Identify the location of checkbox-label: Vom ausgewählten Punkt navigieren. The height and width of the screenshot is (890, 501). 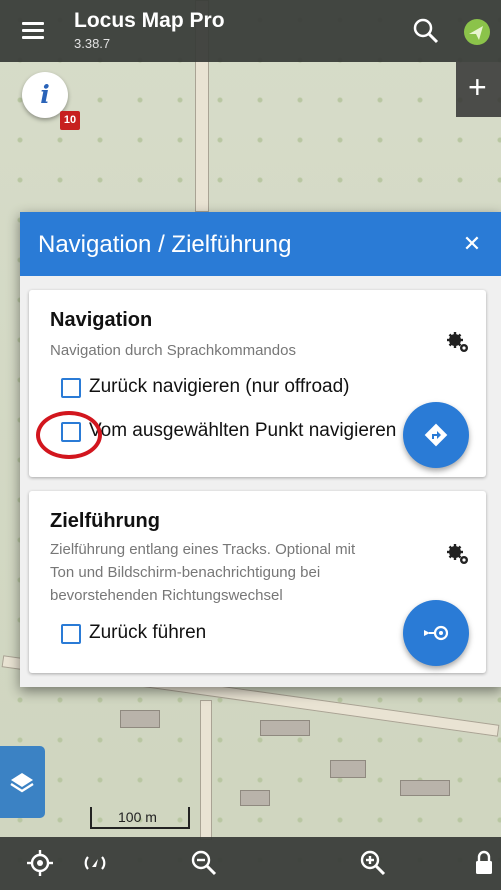
(243, 430).